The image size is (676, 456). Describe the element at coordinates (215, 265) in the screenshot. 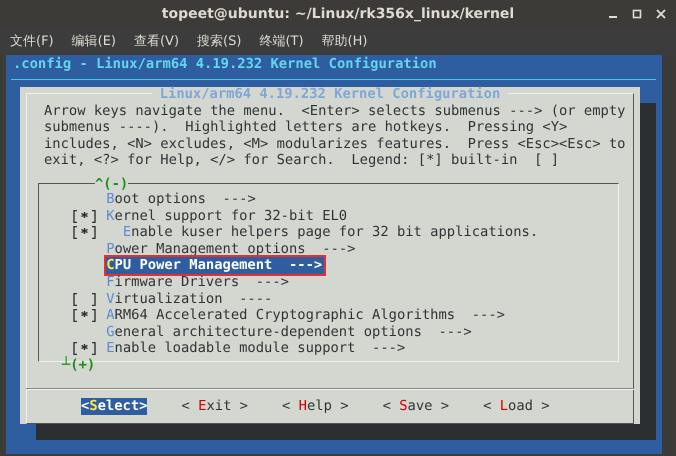

I see `menu-item: CPU Power Management --->` at that location.